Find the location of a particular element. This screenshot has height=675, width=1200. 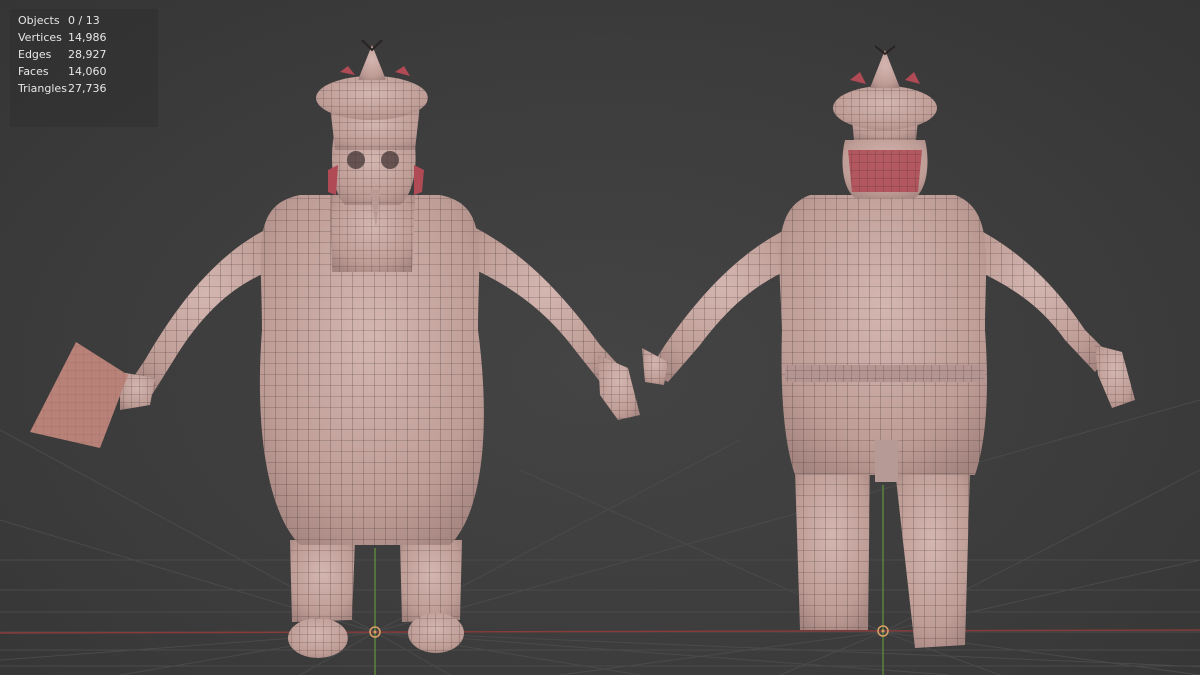

stat-value-triangles: 27,736 is located at coordinates (87, 88).